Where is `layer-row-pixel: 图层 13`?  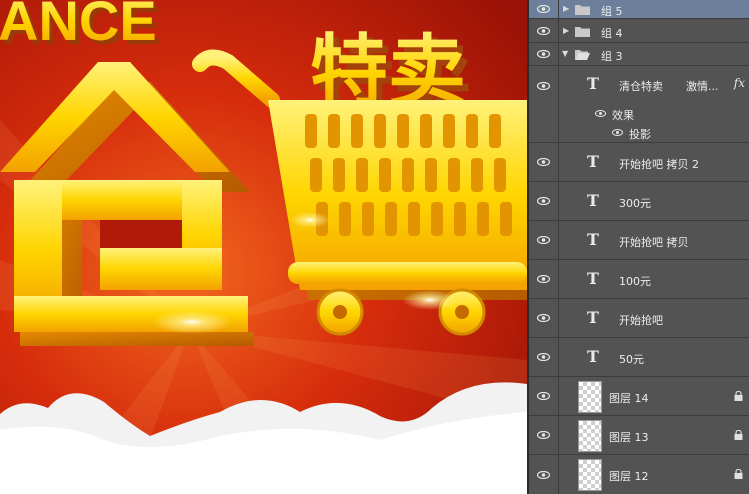
layer-row-pixel: 图层 13 is located at coordinates (639, 435).